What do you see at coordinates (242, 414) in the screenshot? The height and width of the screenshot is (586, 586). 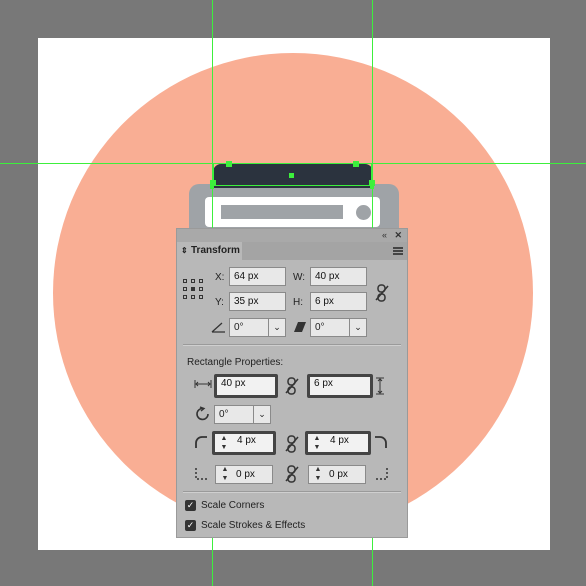 I see `rect-rotation-dropdown: 0° ⌄` at bounding box center [242, 414].